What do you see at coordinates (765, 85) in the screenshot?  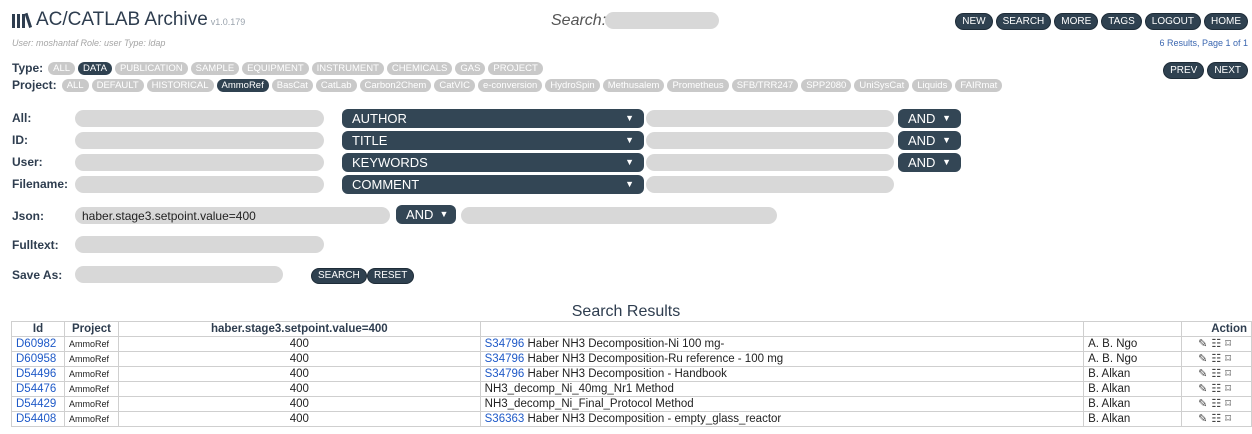 I see `project-sfb-trr247: SFB/TRR247` at bounding box center [765, 85].